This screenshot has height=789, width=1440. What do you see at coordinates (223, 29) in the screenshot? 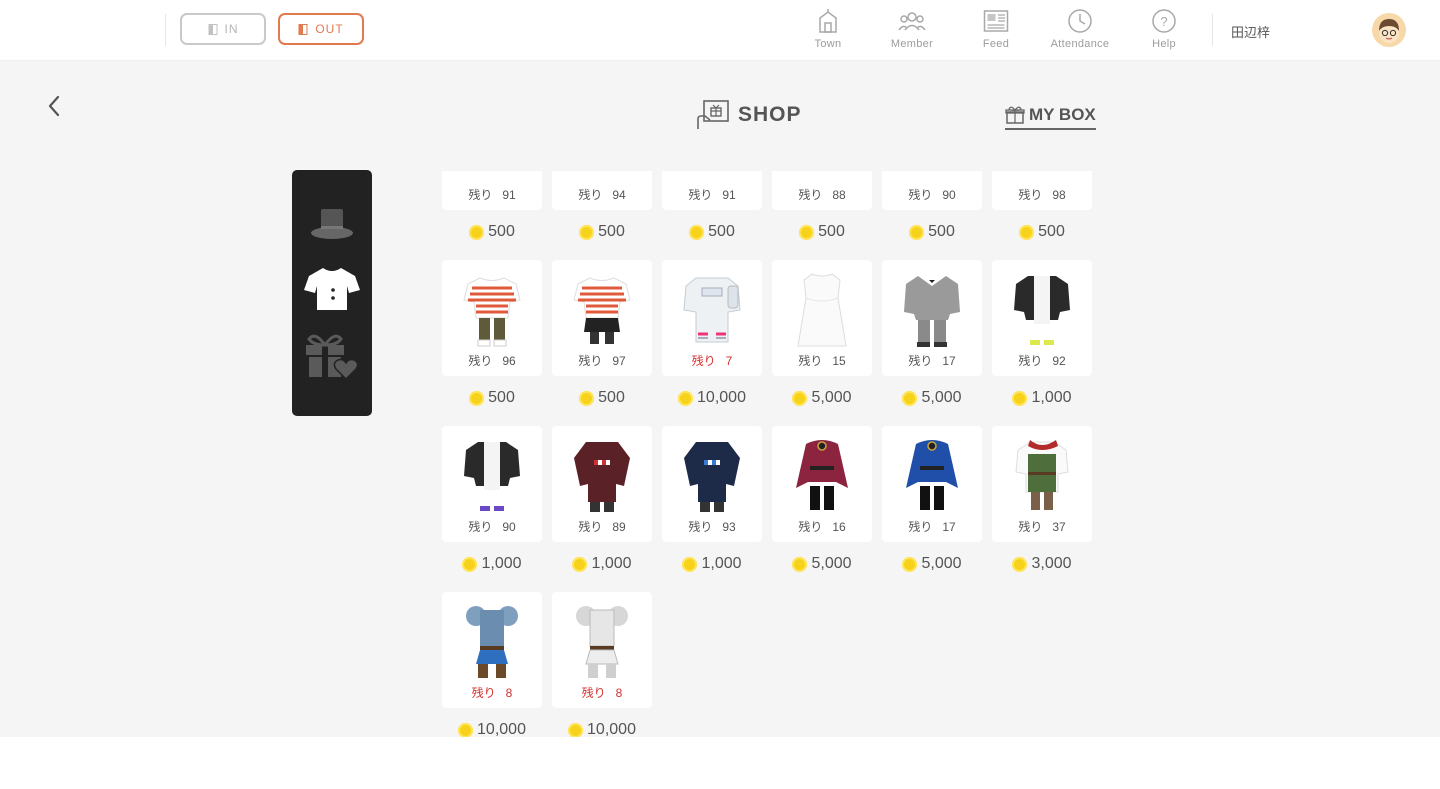
I see `clock-in-button: IN` at bounding box center [223, 29].